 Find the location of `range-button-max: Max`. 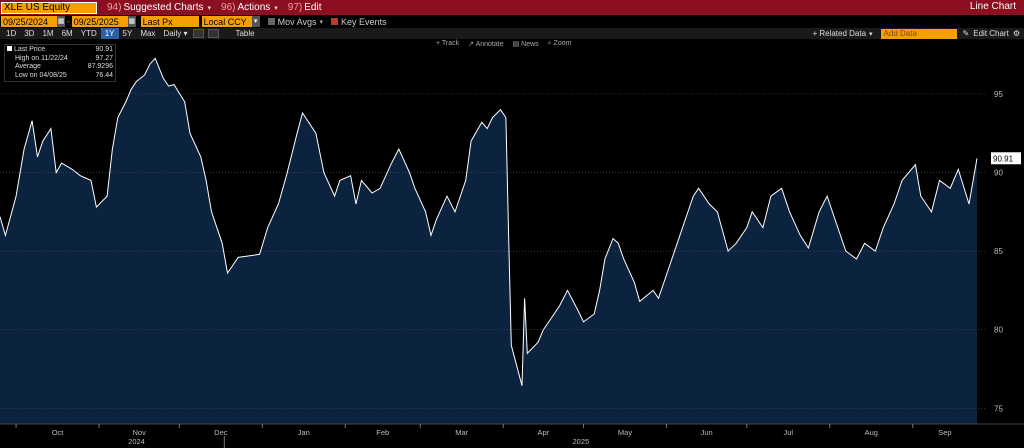

range-button-max: Max is located at coordinates (147, 33).